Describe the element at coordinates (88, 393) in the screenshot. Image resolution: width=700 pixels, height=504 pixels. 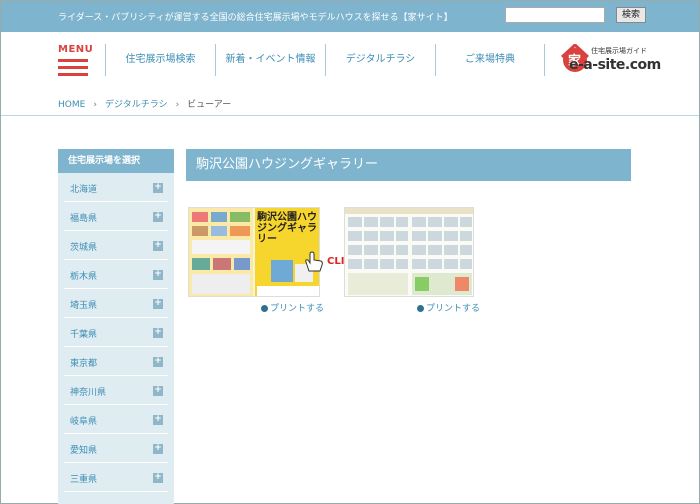
I see `sidebar-item-label: 神奈川県` at that location.